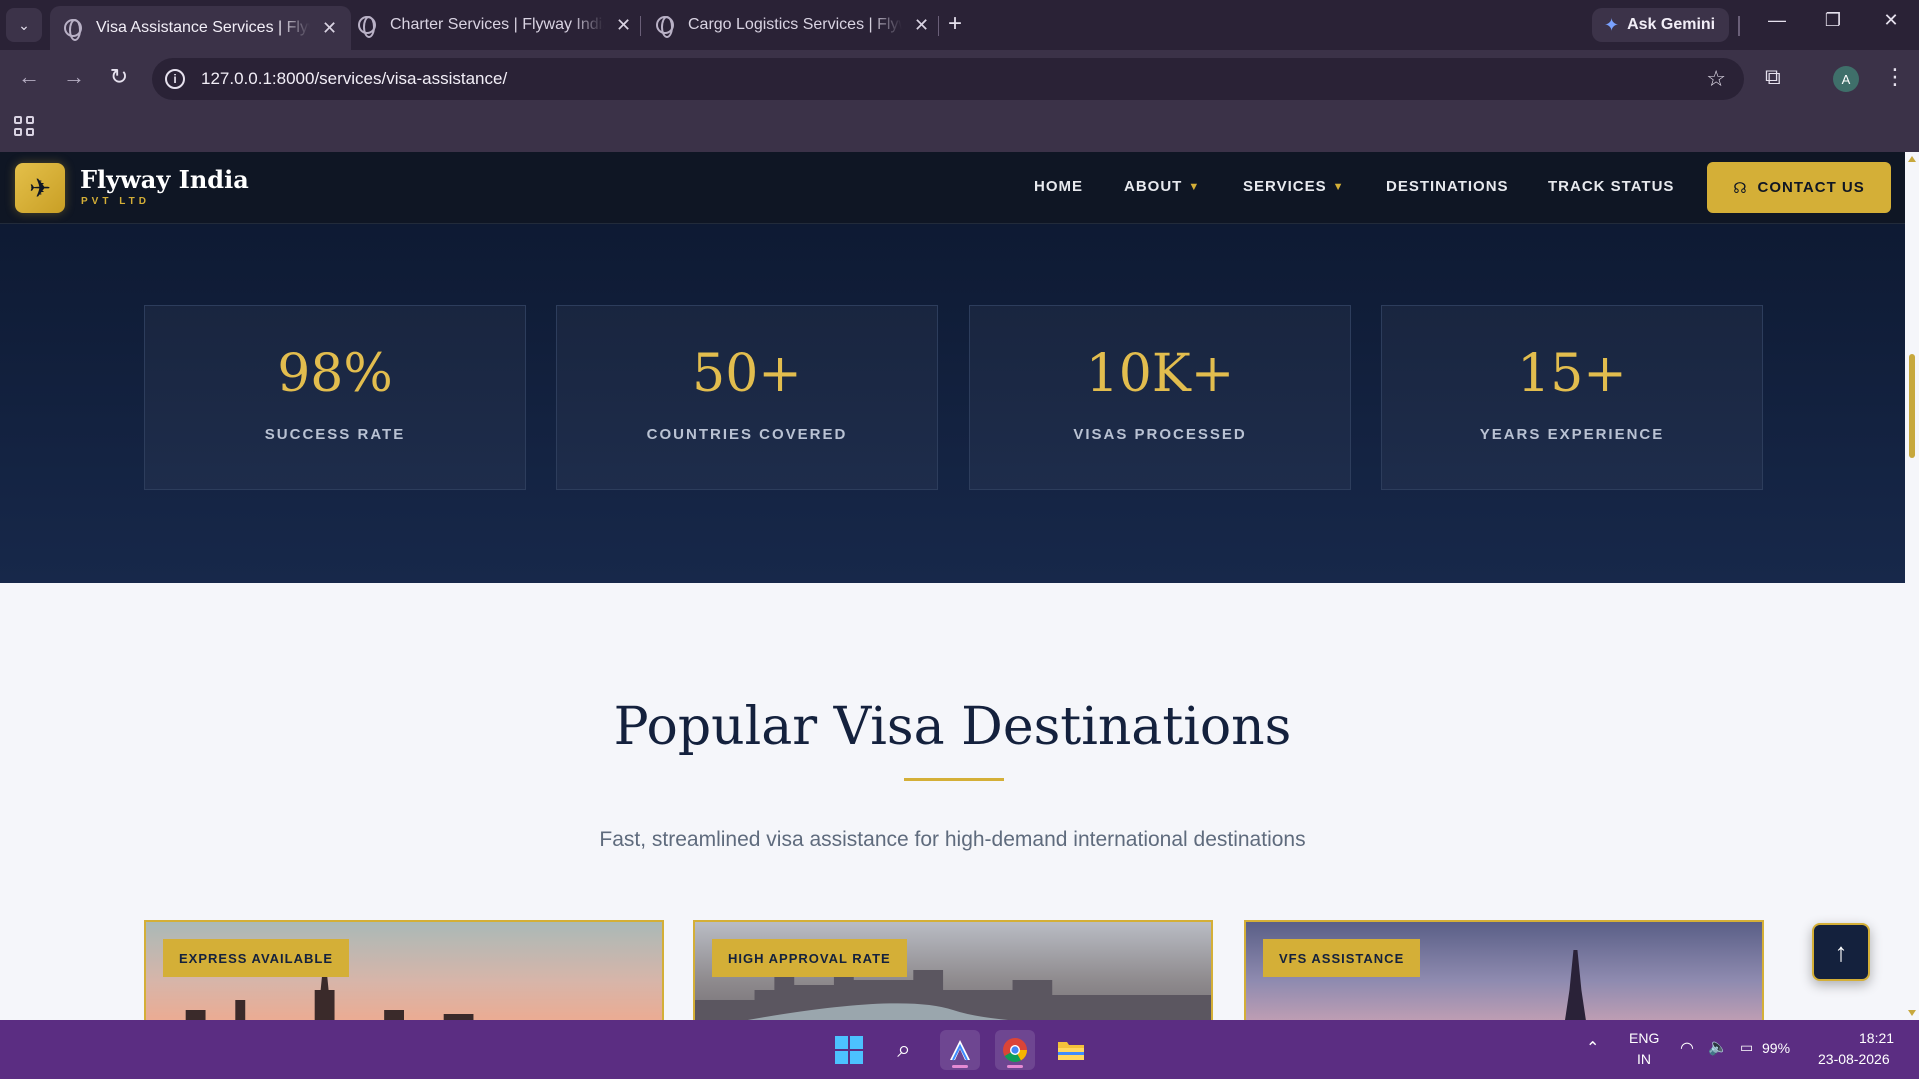 This screenshot has height=1079, width=1919. Describe the element at coordinates (1160, 434) in the screenshot. I see `stat-label: VISAS PROCESSED` at that location.